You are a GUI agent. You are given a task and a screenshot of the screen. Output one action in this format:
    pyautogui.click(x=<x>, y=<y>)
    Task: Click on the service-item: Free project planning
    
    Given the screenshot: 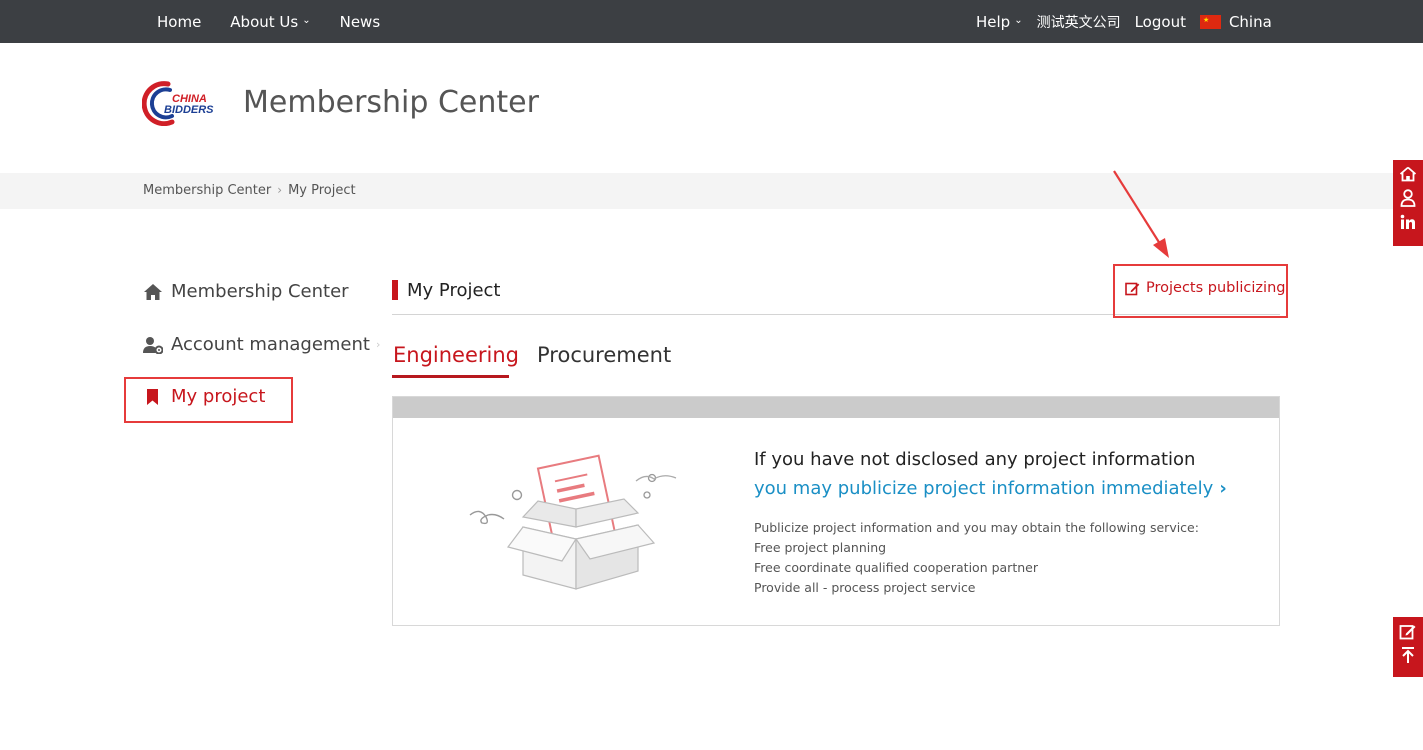 What is the action you would take?
    pyautogui.click(x=820, y=547)
    